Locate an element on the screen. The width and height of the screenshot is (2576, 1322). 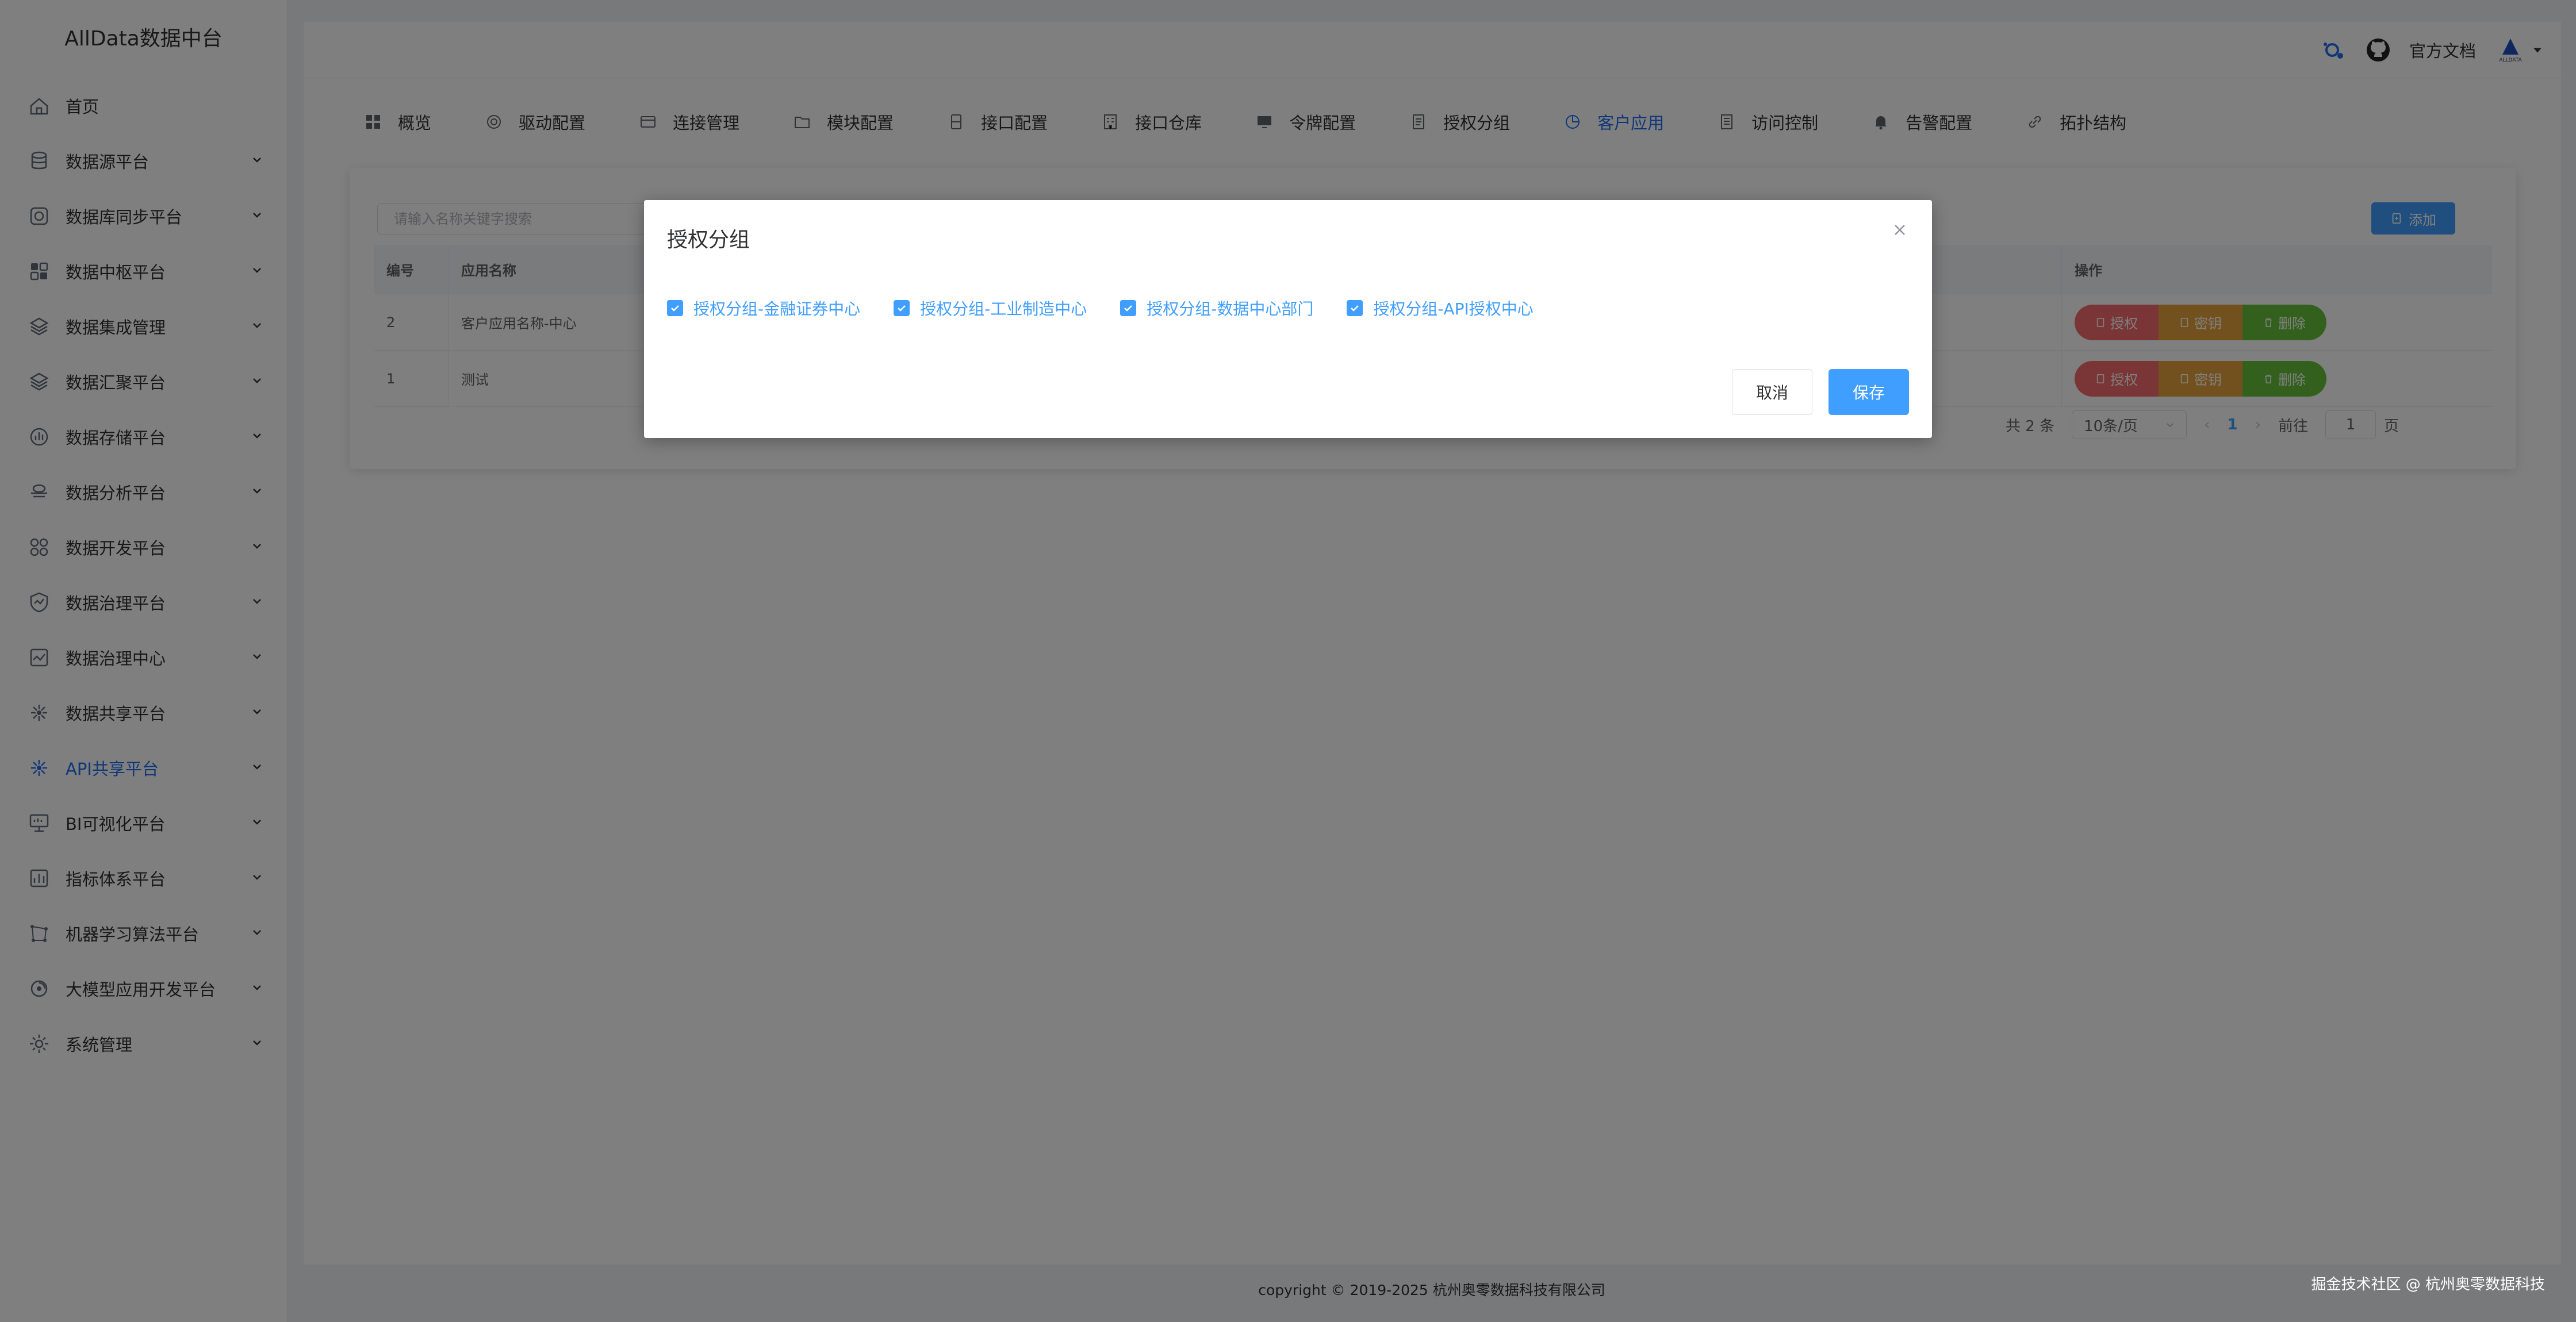
group-checkbox: 授权分组-工业制造中心 is located at coordinates (990, 308).